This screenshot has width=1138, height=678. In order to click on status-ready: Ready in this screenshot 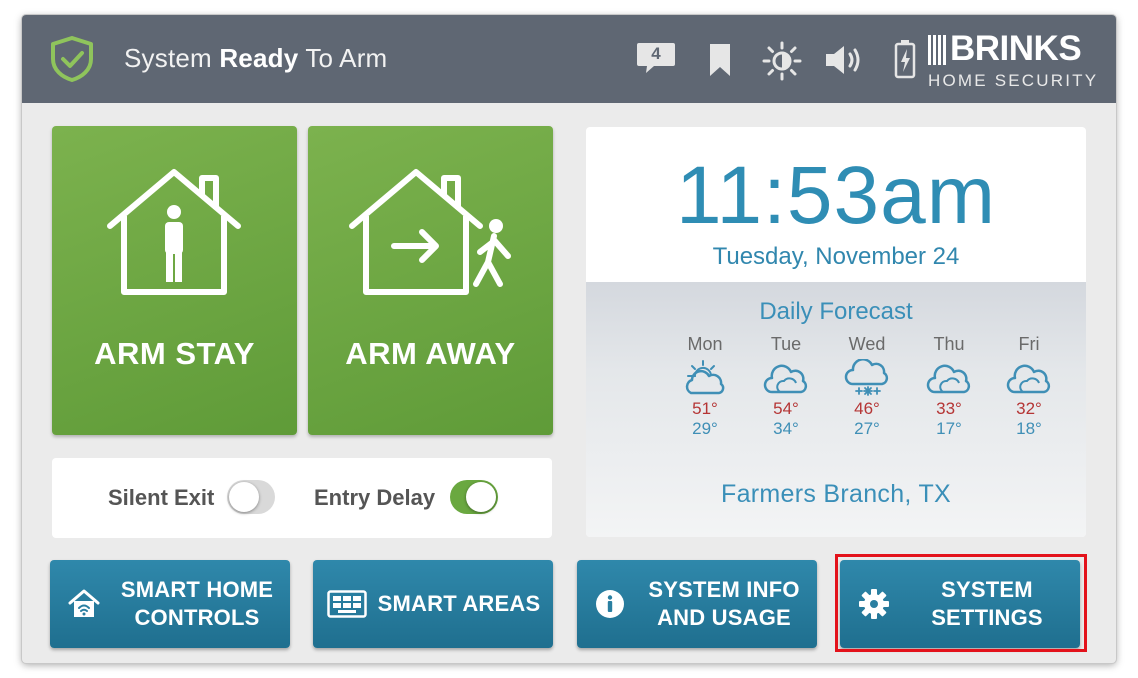, I will do `click(259, 58)`.